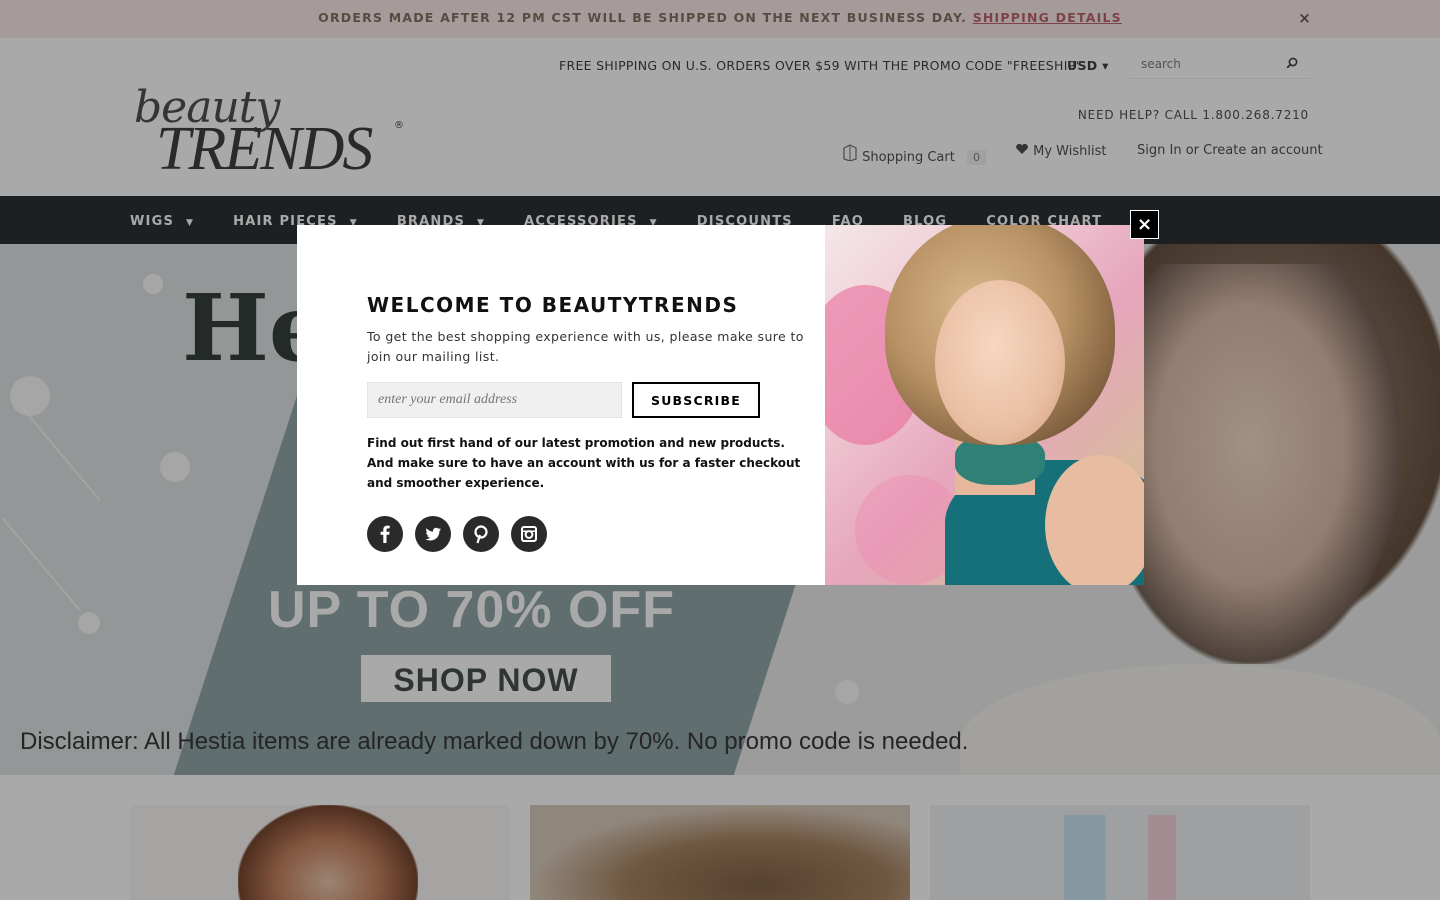  I want to click on modal-model-photo, so click(984, 405).